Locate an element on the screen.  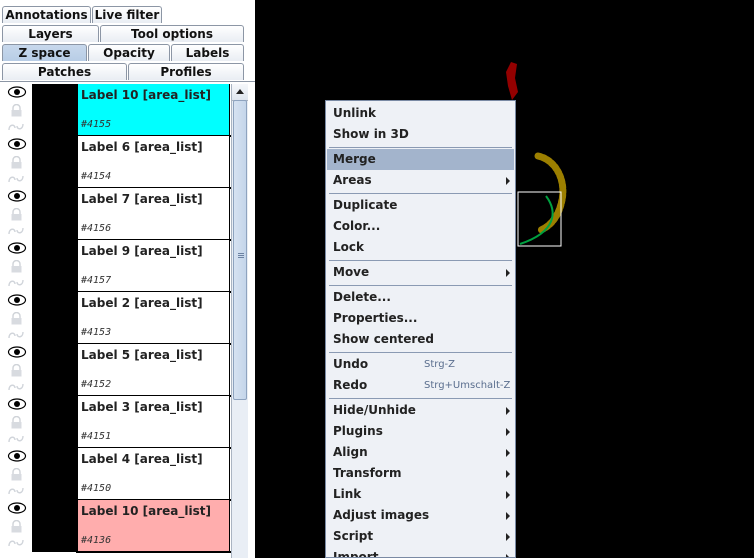
menu-item-merge: Merge is located at coordinates (420, 159).